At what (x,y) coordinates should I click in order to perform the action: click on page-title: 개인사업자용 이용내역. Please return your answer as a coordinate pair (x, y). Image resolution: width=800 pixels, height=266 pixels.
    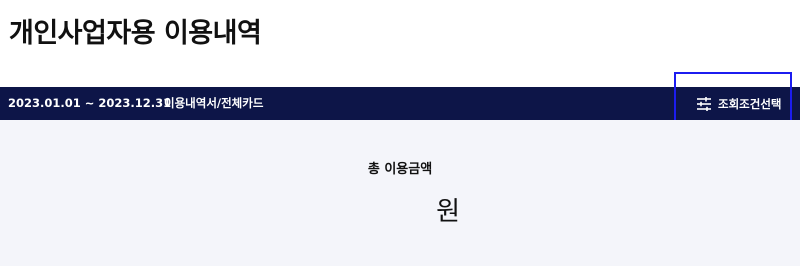
    Looking at the image, I should click on (135, 33).